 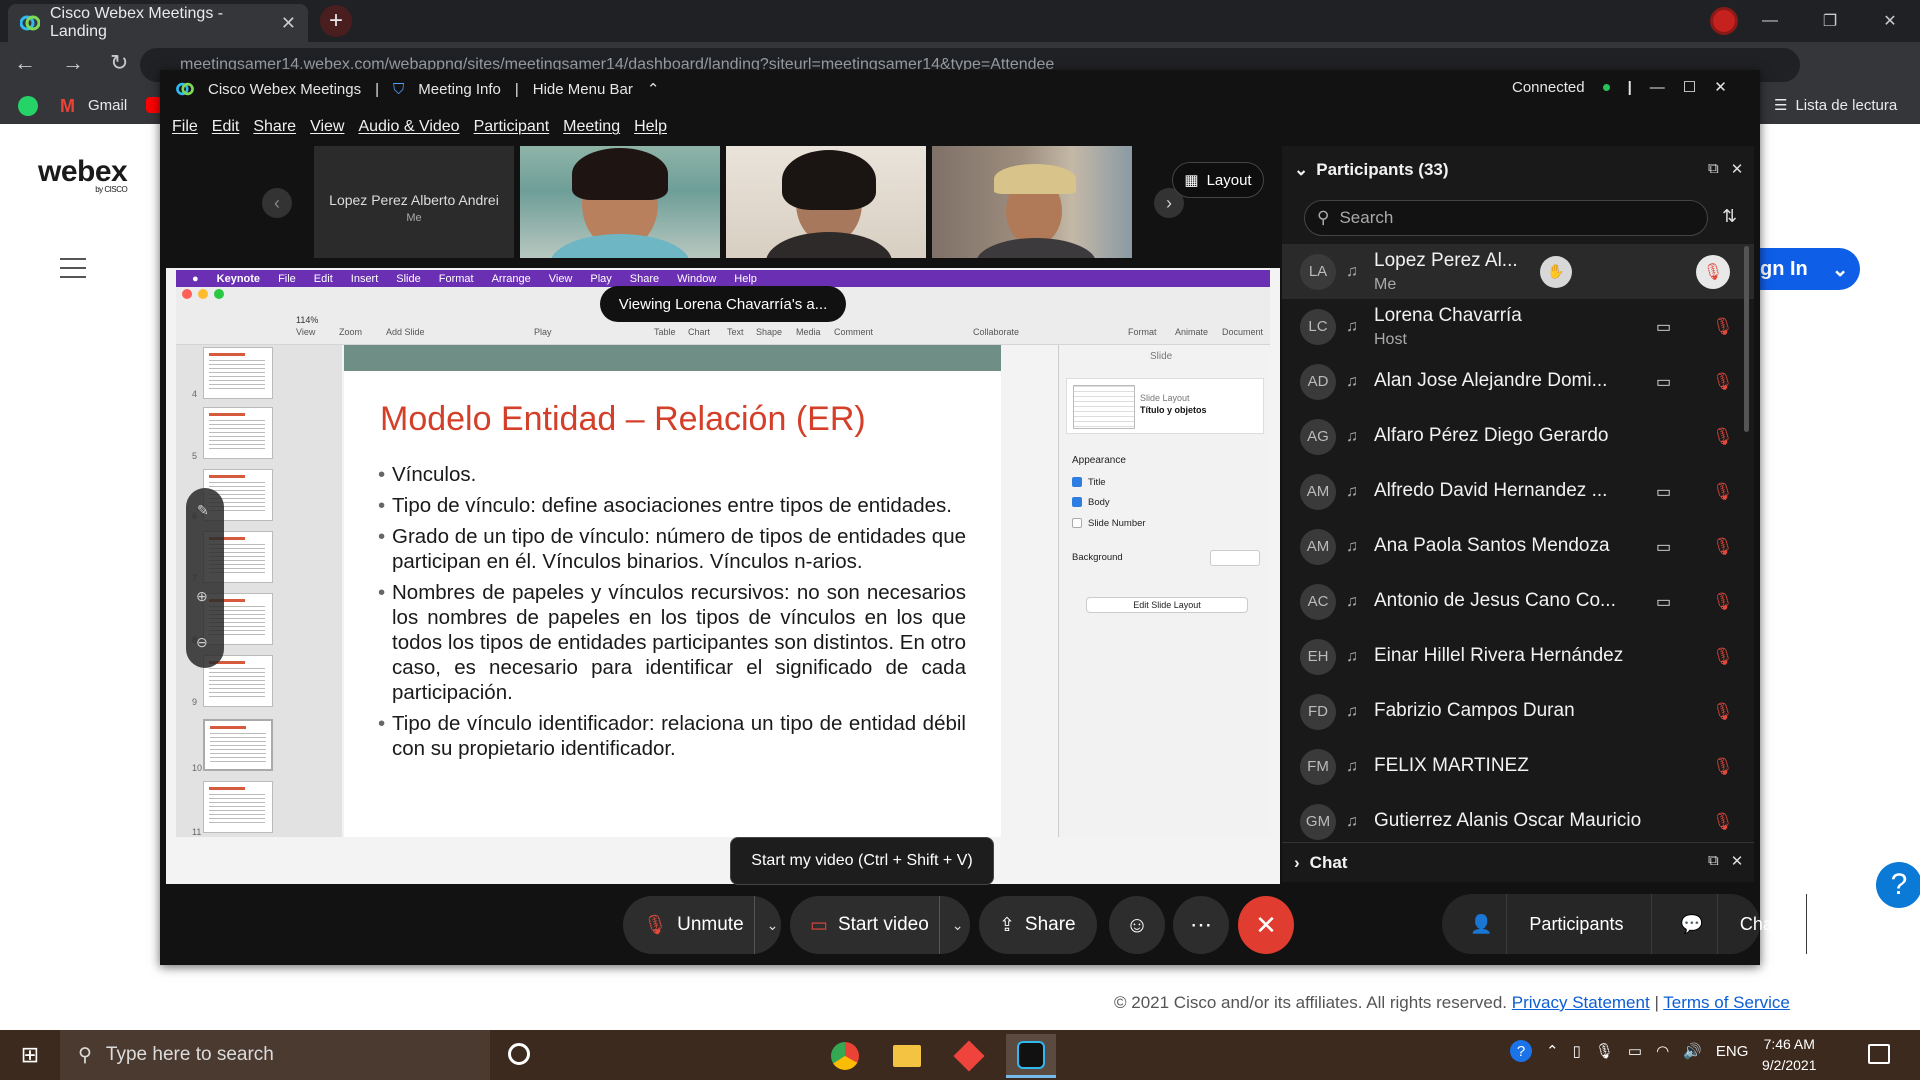 What do you see at coordinates (1556, 271) in the screenshot?
I see `raise-hand-icon: ✋` at bounding box center [1556, 271].